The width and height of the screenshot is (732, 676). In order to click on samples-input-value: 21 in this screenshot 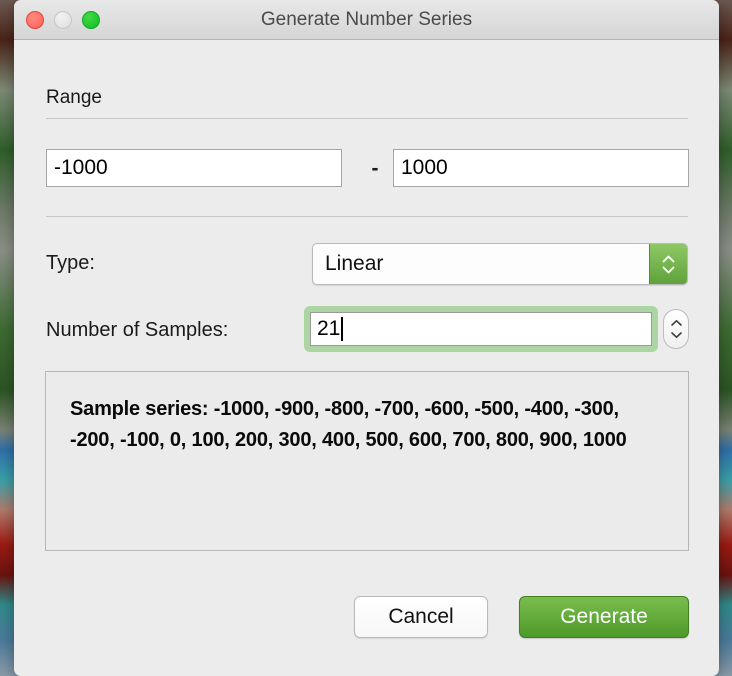, I will do `click(329, 328)`.